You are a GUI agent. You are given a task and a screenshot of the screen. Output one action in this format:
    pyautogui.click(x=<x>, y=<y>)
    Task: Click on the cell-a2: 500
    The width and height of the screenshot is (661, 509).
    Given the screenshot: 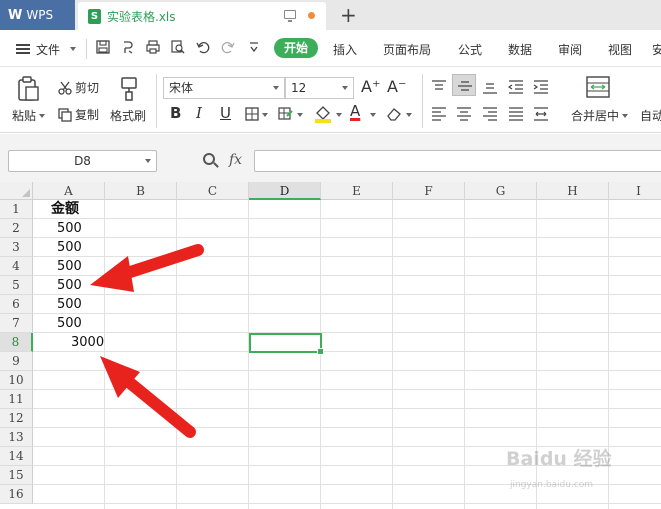 What is the action you would take?
    pyautogui.click(x=69, y=228)
    